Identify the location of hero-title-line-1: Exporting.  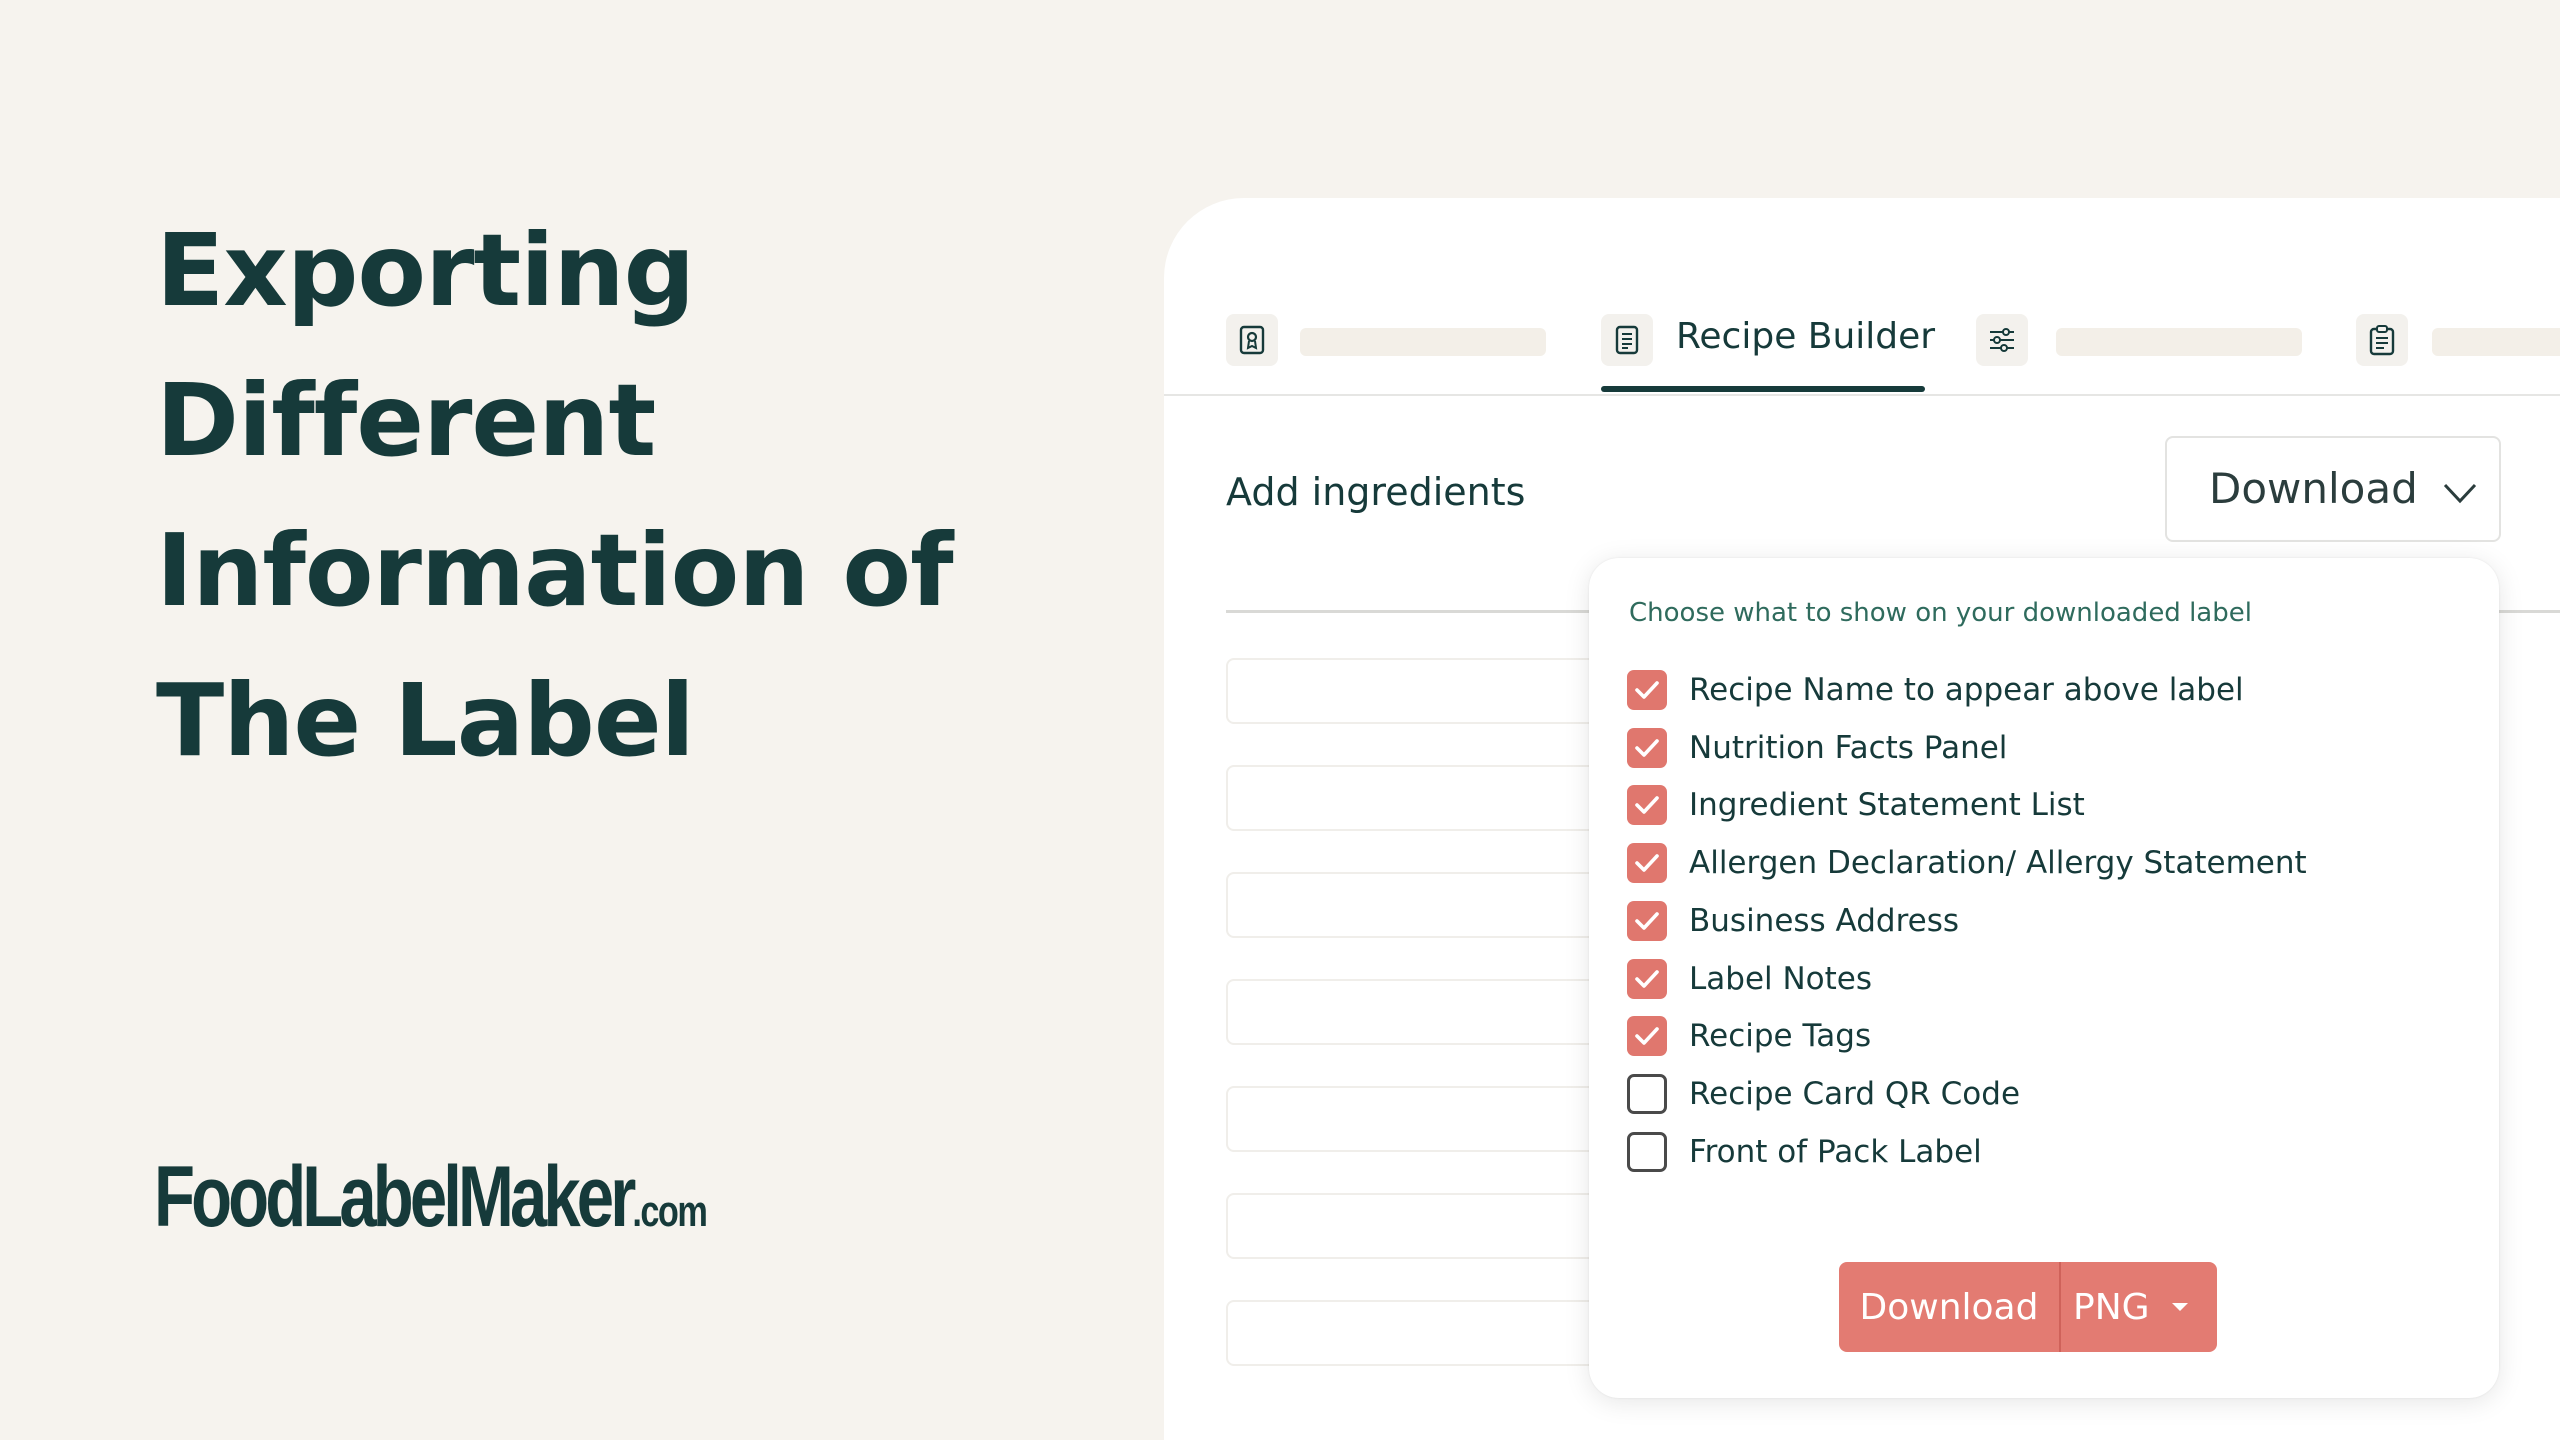
(425, 270).